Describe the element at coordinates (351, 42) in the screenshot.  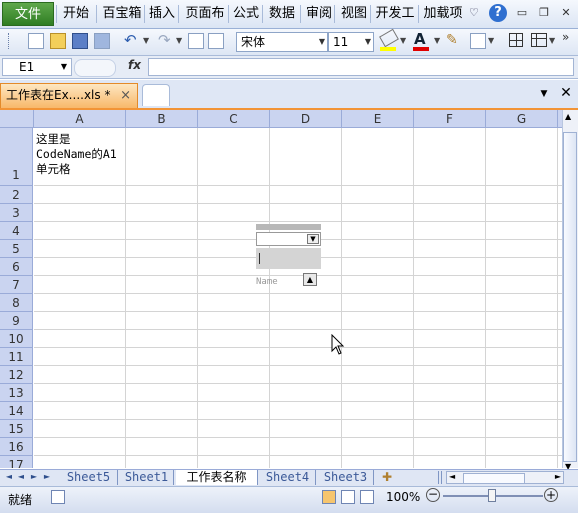
I see `font-size-select: 11 ▼` at that location.